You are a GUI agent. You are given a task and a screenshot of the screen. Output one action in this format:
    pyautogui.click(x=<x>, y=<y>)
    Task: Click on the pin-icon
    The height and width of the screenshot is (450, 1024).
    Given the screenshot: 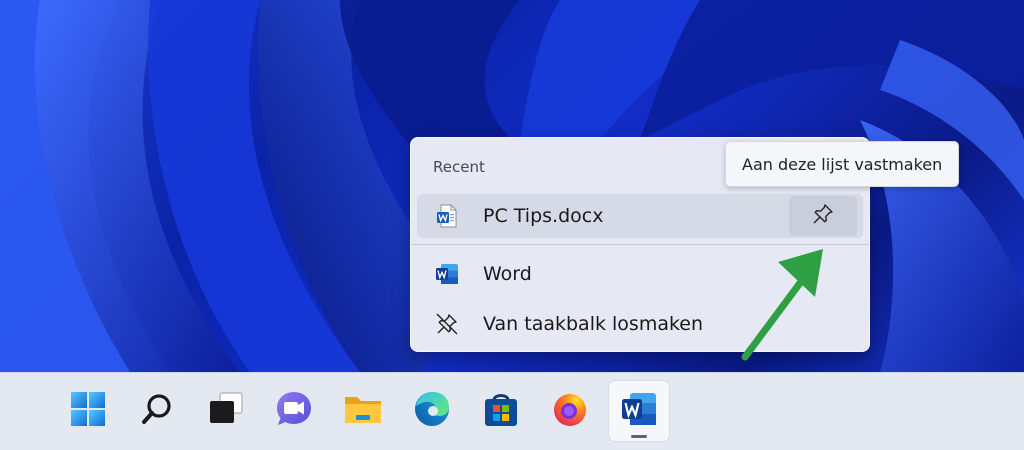 What is the action you would take?
    pyautogui.click(x=823, y=216)
    